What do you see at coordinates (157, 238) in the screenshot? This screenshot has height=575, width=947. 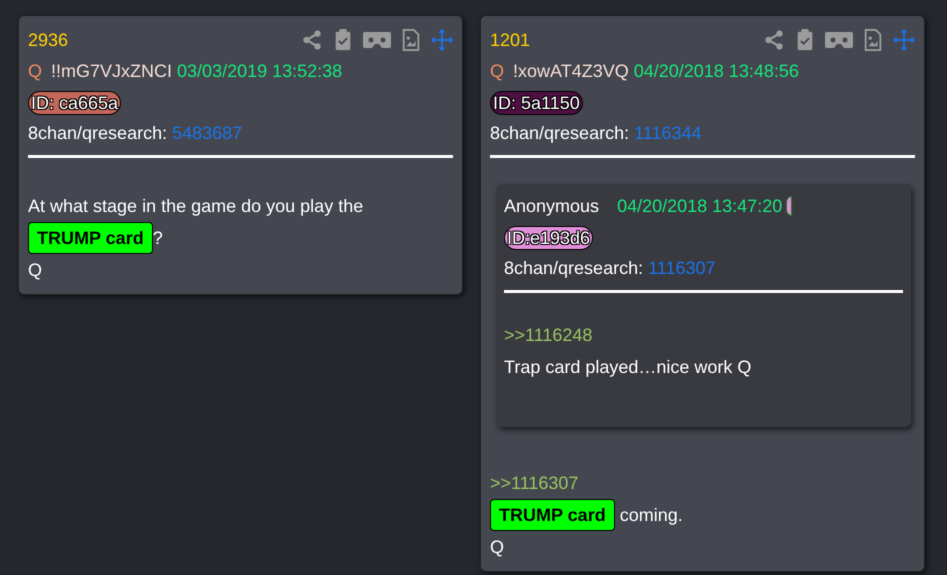 I see `body-text: ?` at bounding box center [157, 238].